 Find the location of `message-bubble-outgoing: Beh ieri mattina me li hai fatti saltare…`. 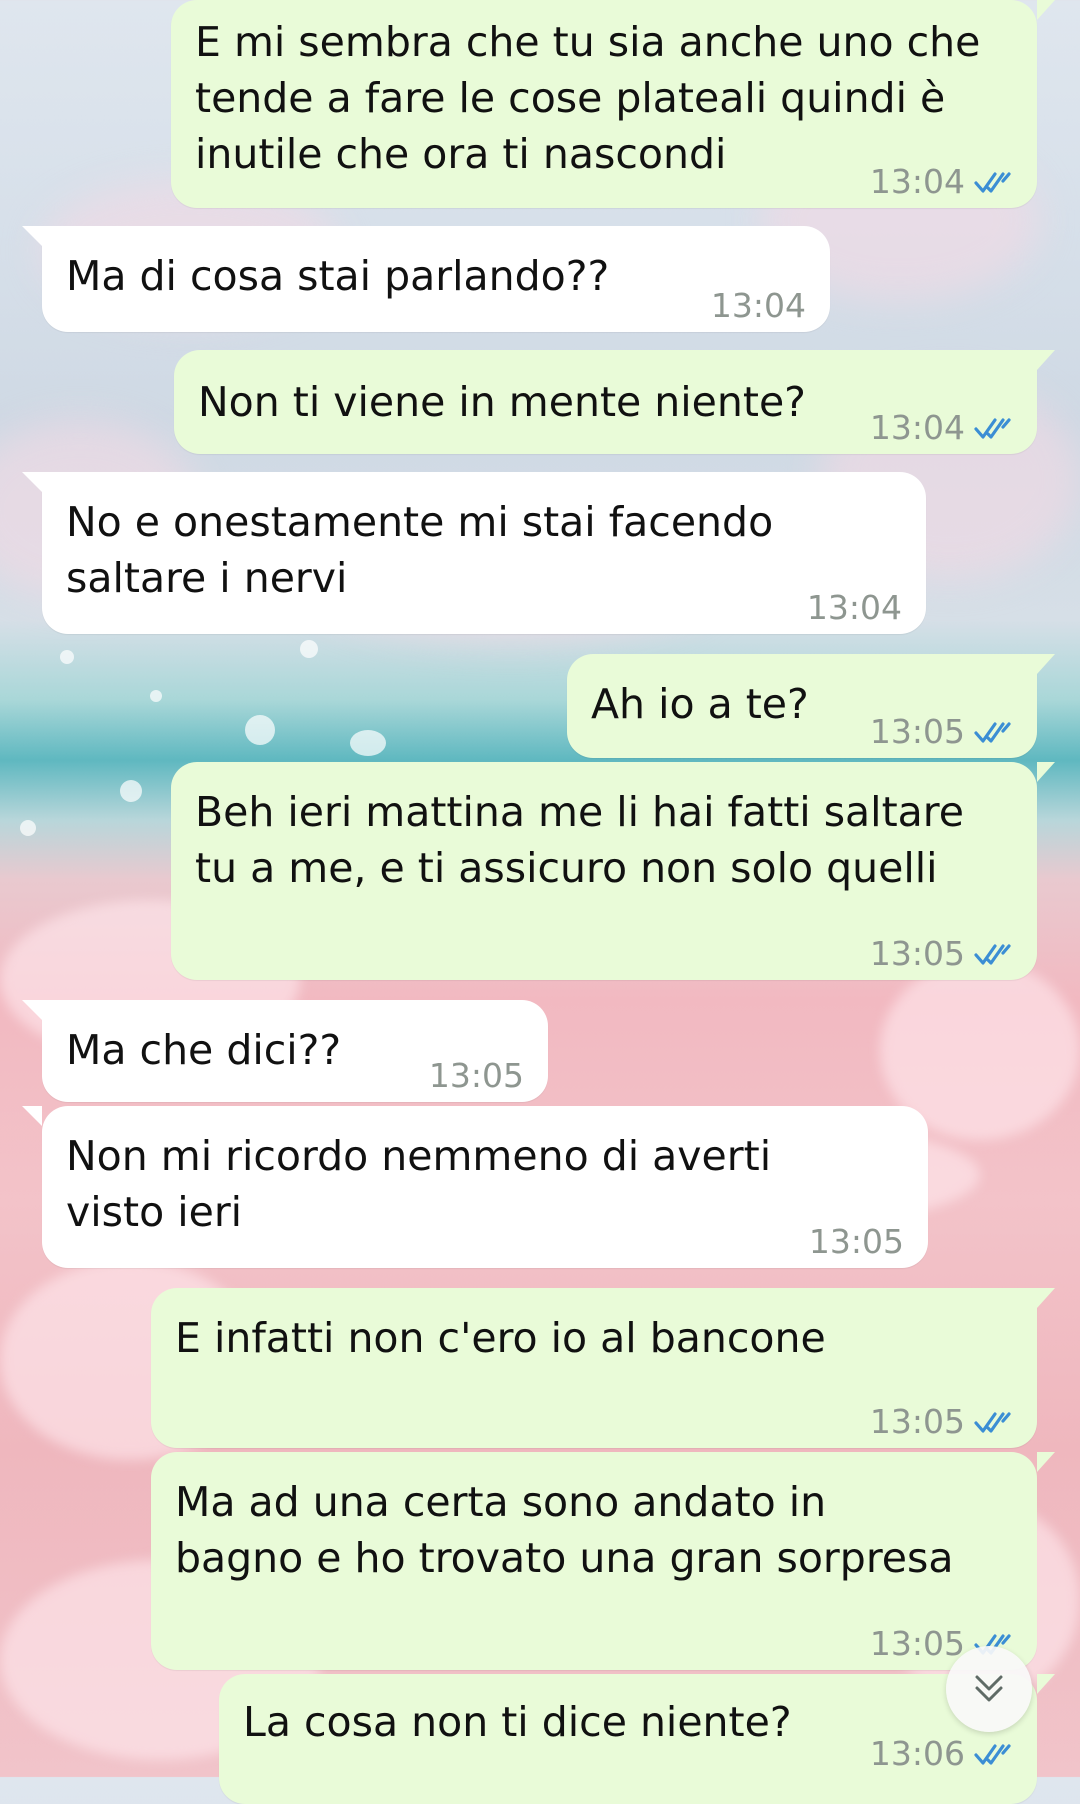

message-bubble-outgoing: Beh ieri mattina me li hai fatti saltare… is located at coordinates (613, 871).